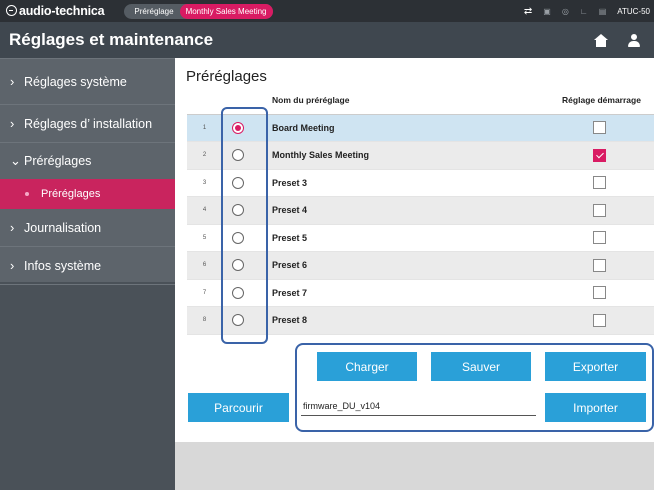  I want to click on home-icon, so click(601, 40).